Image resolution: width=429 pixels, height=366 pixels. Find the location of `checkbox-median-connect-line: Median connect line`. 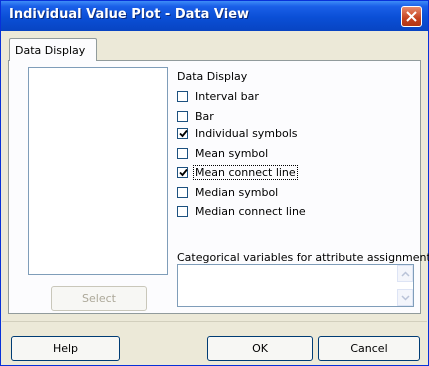

checkbox-median-connect-line: Median connect line is located at coordinates (242, 211).